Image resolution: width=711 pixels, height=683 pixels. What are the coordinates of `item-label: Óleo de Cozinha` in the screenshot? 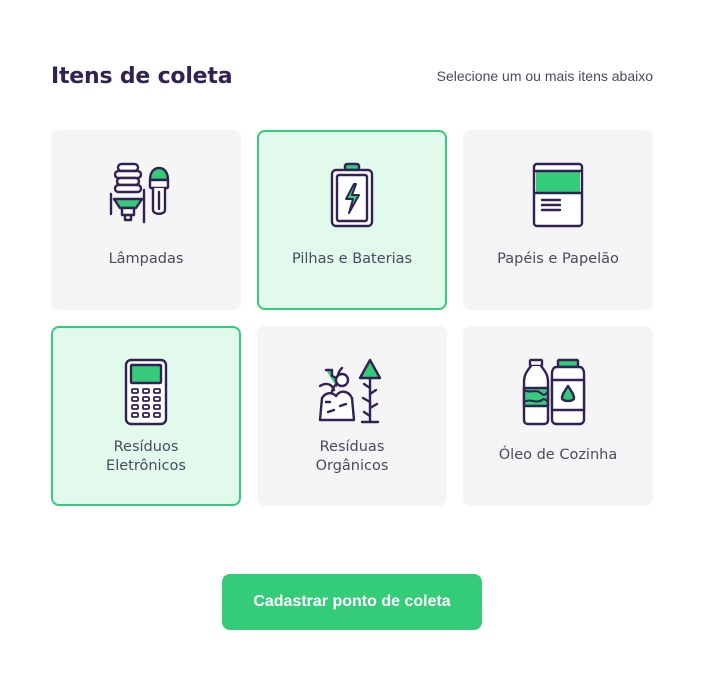 It's located at (558, 455).